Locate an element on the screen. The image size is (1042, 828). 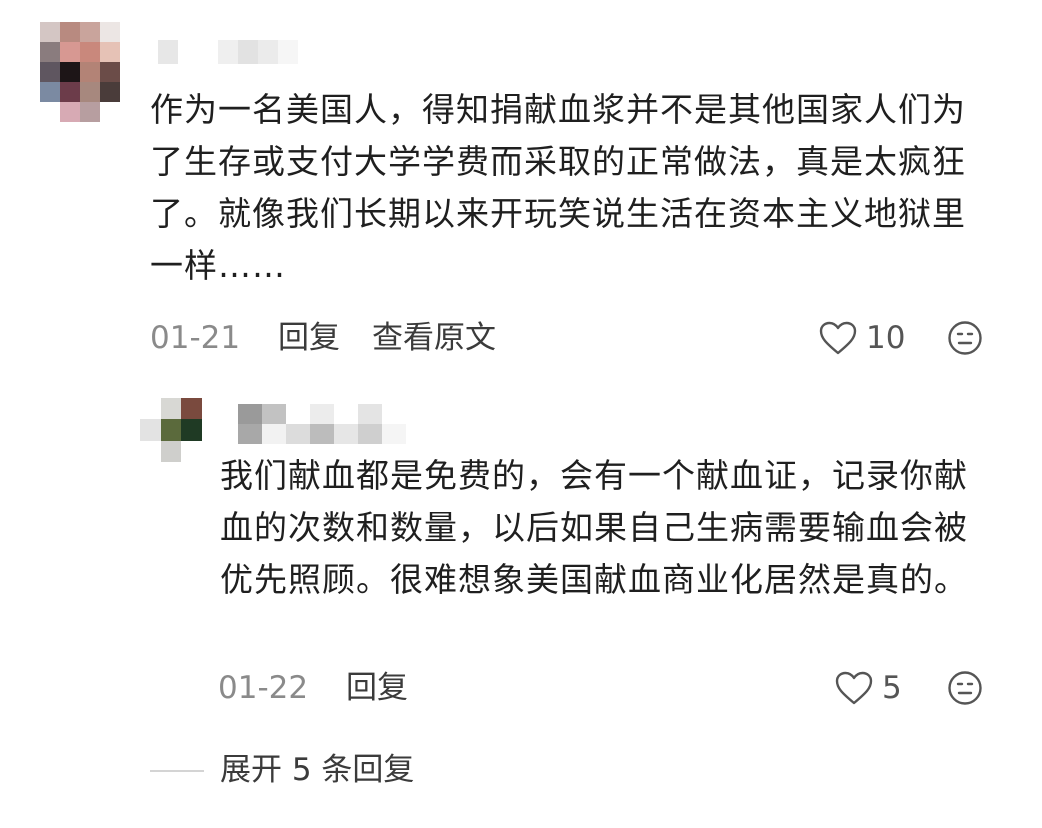
reply-like-count: 5 is located at coordinates (892, 688).